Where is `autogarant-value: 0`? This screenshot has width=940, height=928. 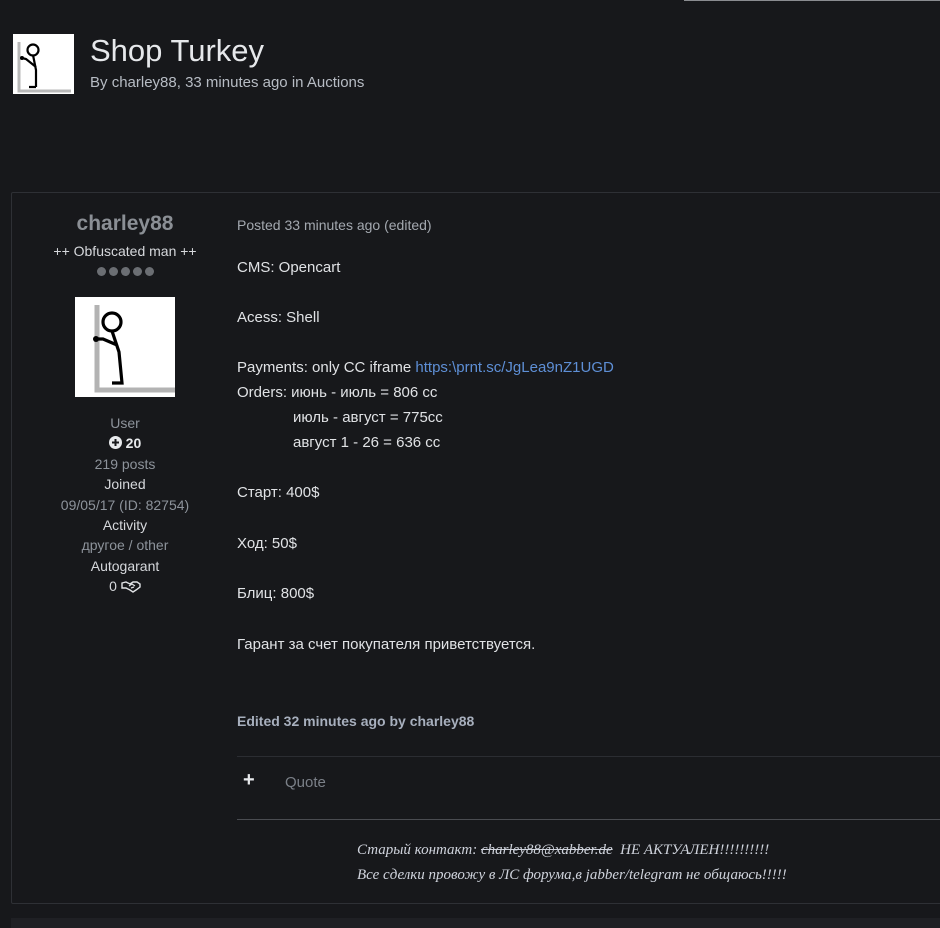
autogarant-value: 0 is located at coordinates (113, 586).